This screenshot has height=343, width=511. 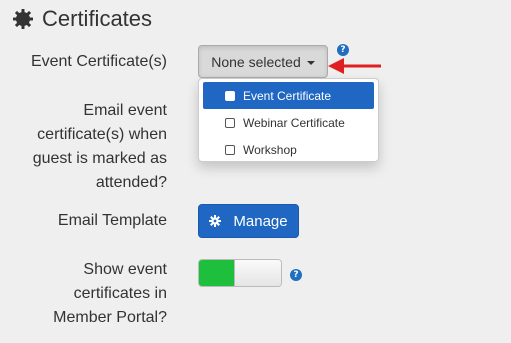 I want to click on email-template-label: Email Template, so click(x=112, y=220).